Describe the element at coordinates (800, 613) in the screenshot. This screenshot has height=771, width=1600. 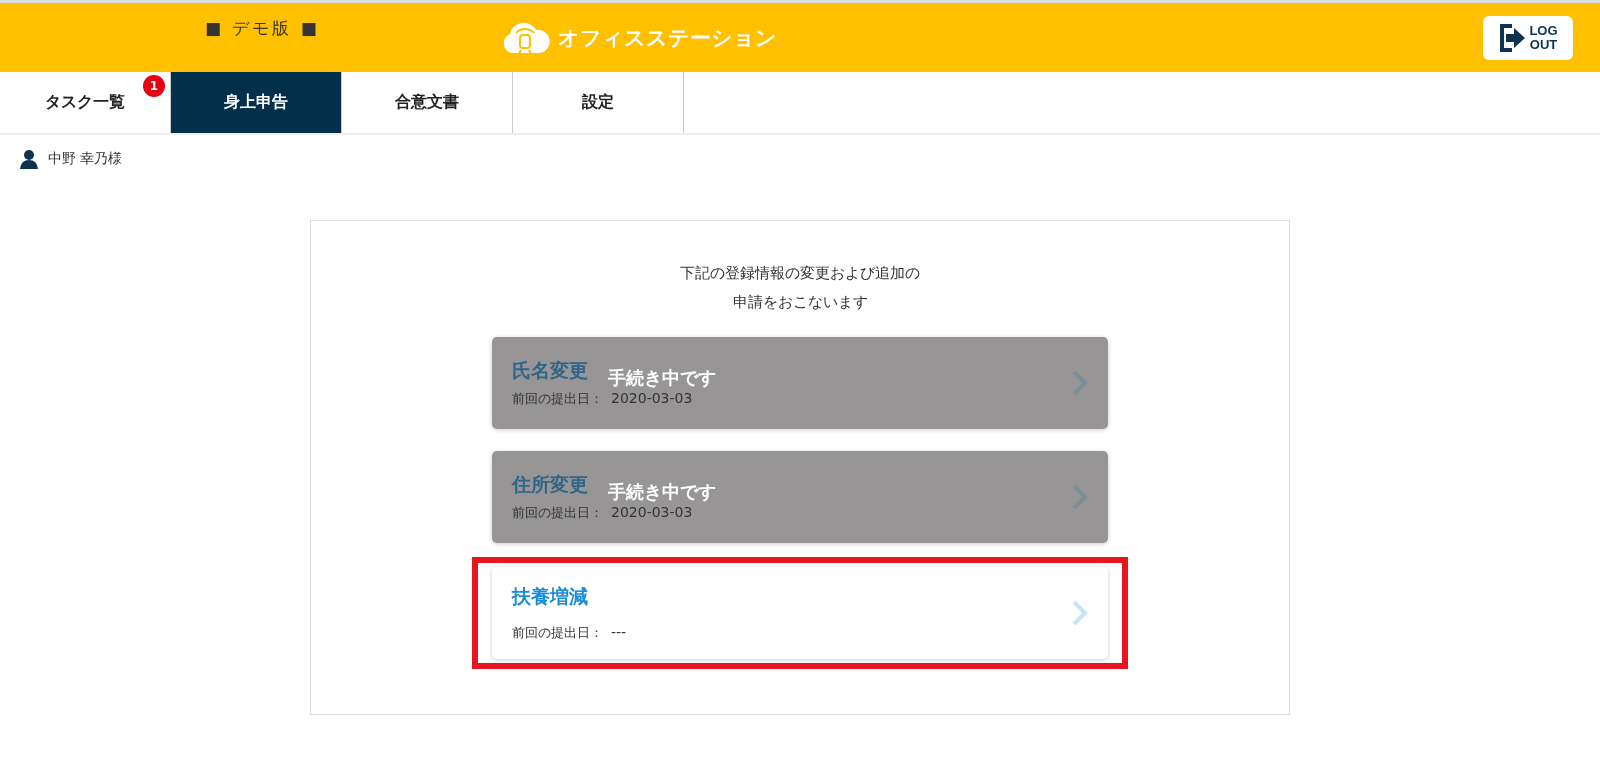
I see `procedure-card: 扶養増減 前回の提出日： ---` at that location.